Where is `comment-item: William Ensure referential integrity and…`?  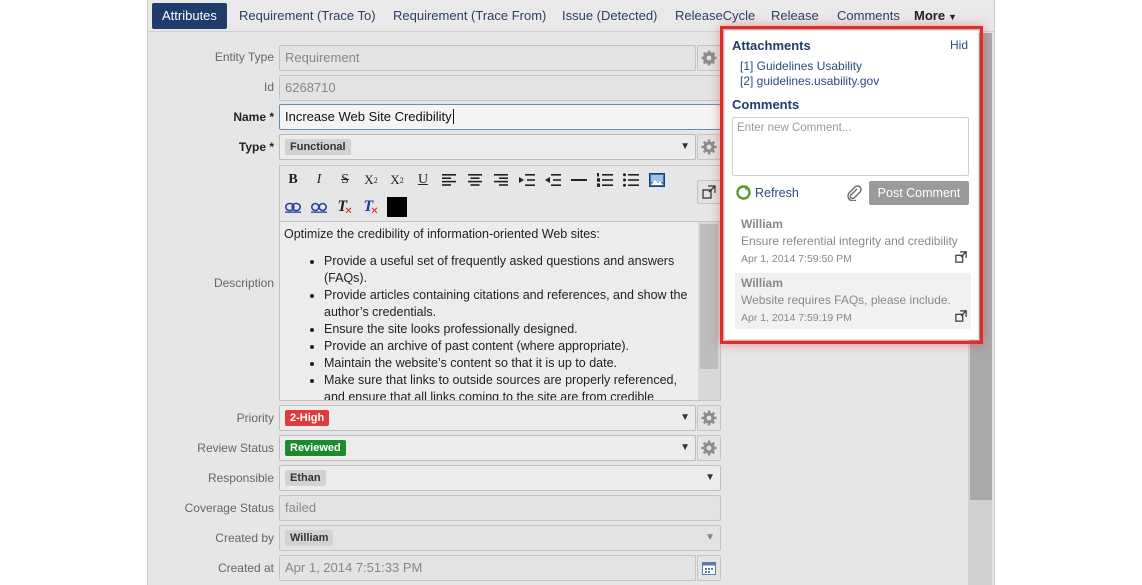
comment-item: William Ensure referential integrity and… is located at coordinates (853, 242).